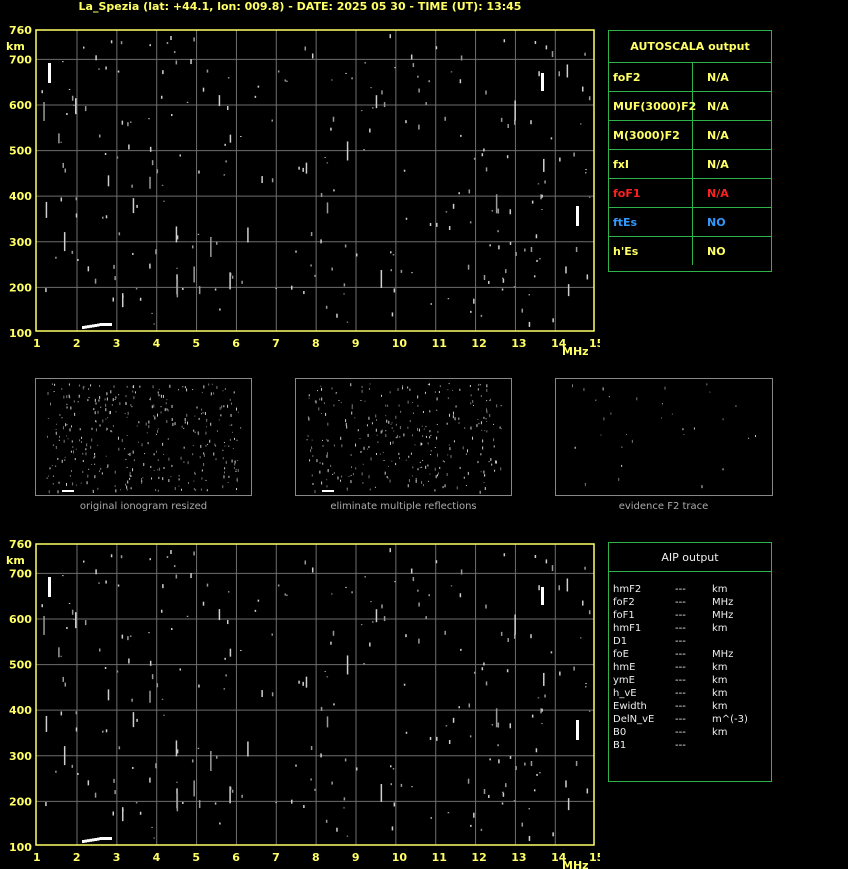 The image size is (848, 869). What do you see at coordinates (680, 706) in the screenshot?
I see `aip-value: ---` at bounding box center [680, 706].